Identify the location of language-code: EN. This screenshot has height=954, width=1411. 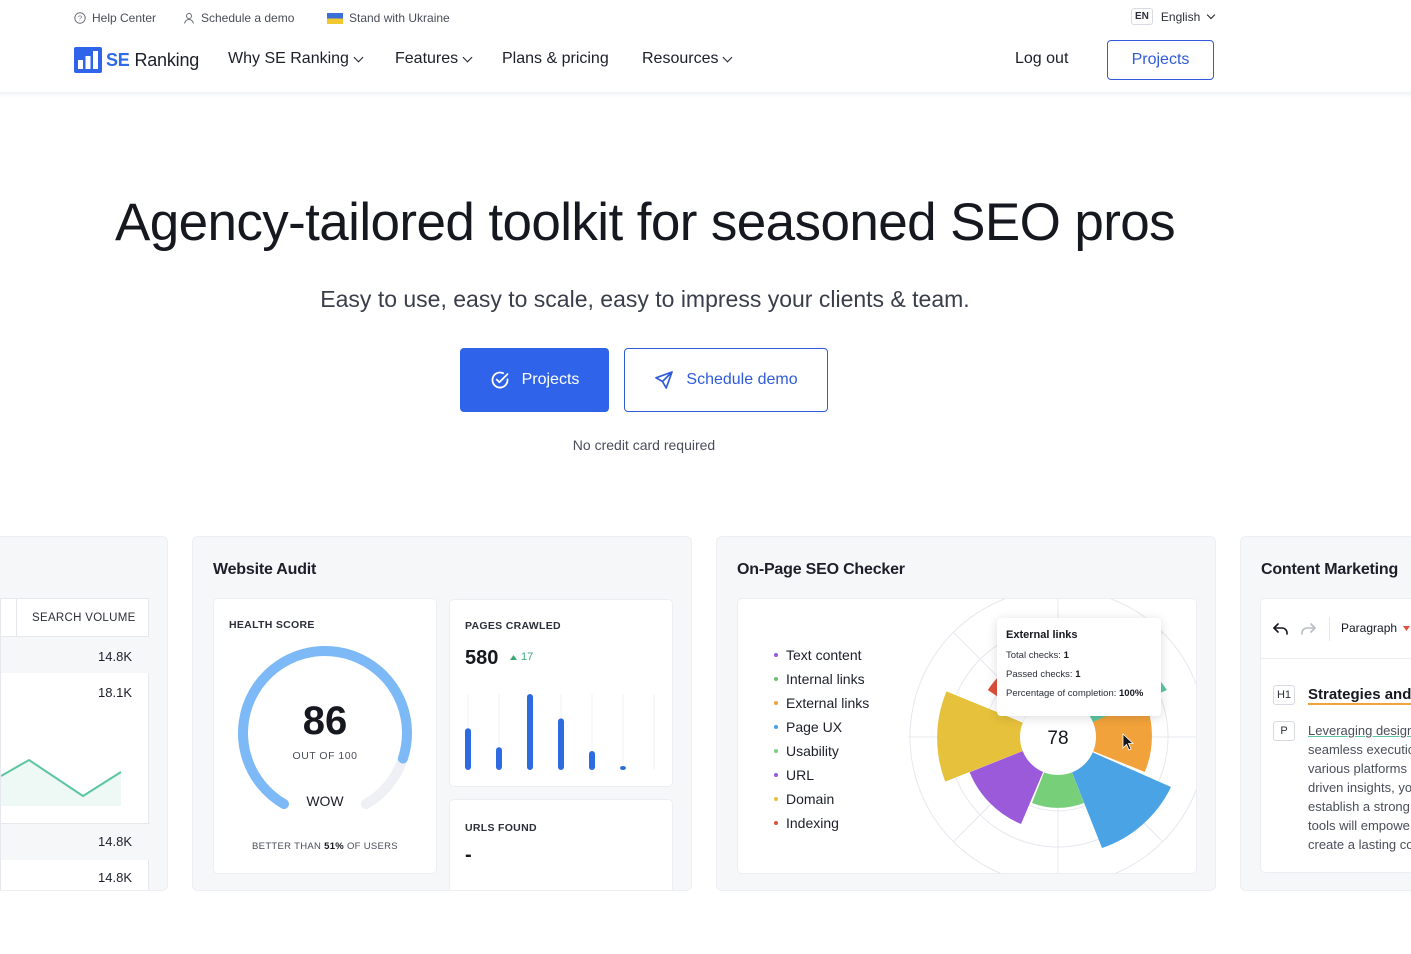
(1142, 16).